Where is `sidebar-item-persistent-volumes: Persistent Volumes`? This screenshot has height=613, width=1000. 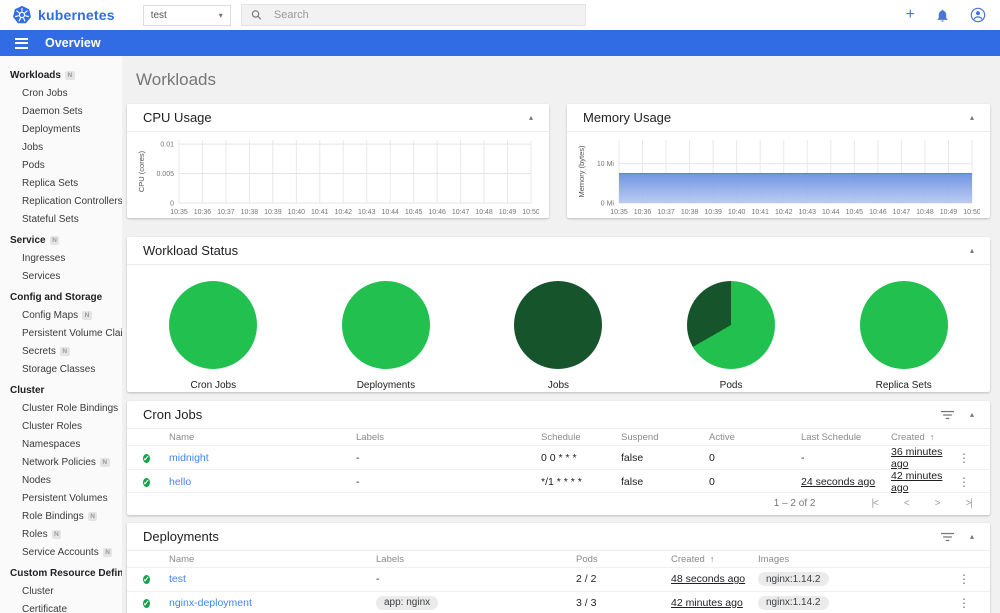 sidebar-item-persistent-volumes: Persistent Volumes is located at coordinates (61, 498).